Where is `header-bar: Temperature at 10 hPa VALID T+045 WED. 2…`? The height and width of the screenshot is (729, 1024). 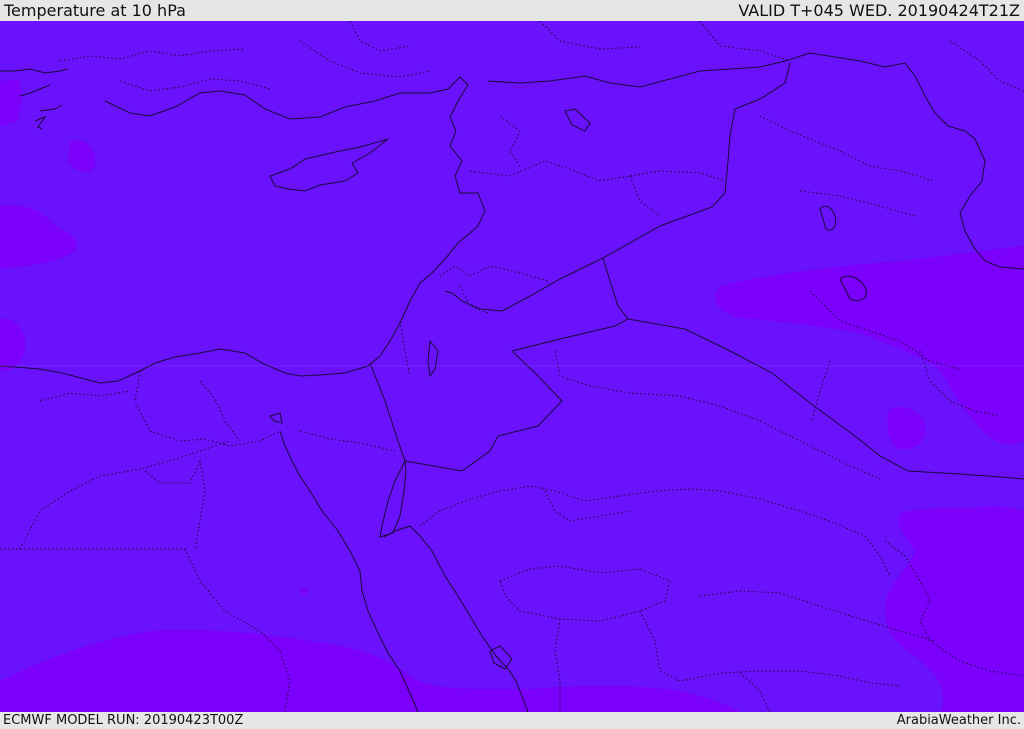
header-bar: Temperature at 10 hPa VALID T+045 WED. 2… is located at coordinates (512, 10).